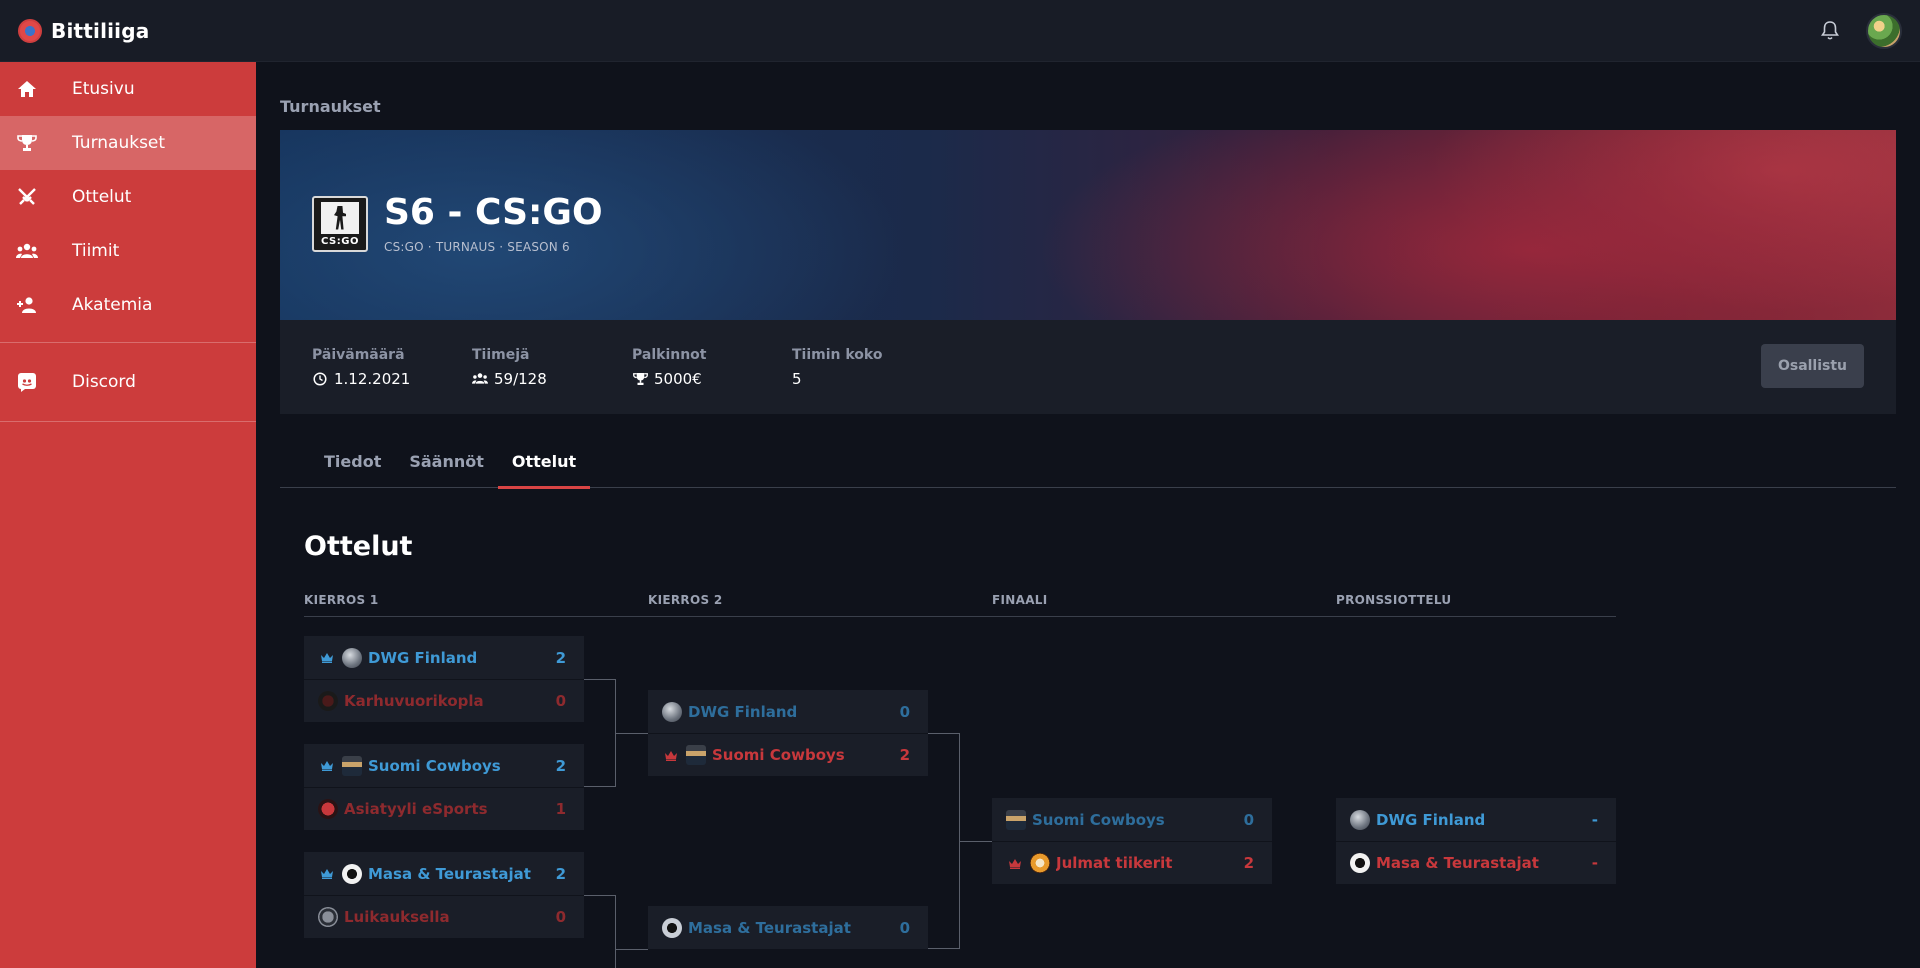 The height and width of the screenshot is (968, 1920). What do you see at coordinates (30, 30) in the screenshot?
I see `brand-logo-icon` at bounding box center [30, 30].